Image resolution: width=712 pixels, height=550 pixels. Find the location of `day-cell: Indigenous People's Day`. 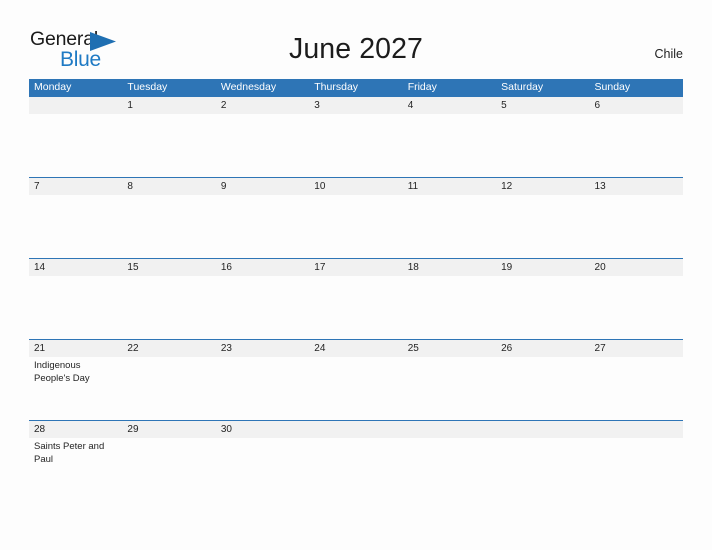

day-cell: Indigenous People's Day is located at coordinates (75, 388).